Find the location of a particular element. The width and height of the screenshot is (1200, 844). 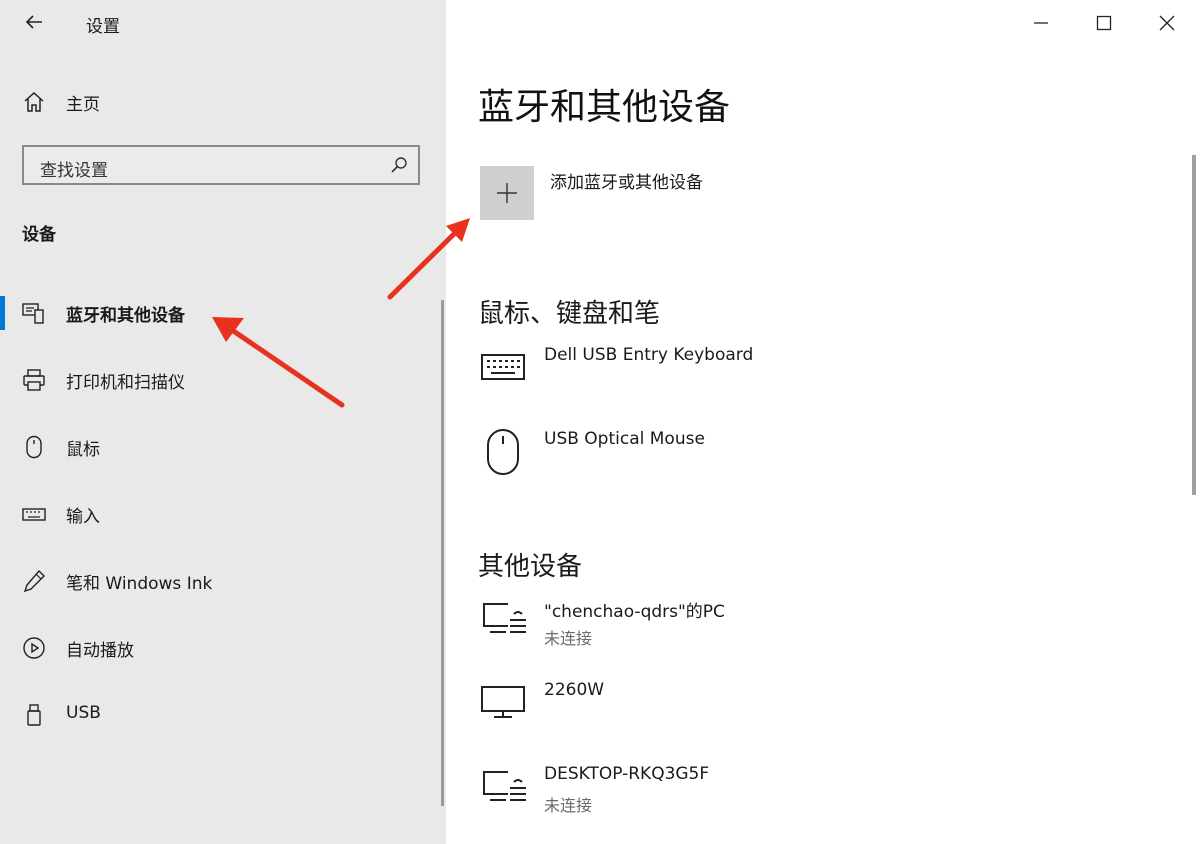

section-title-input-devices: 鼠标、键盘和笔 is located at coordinates (569, 314).